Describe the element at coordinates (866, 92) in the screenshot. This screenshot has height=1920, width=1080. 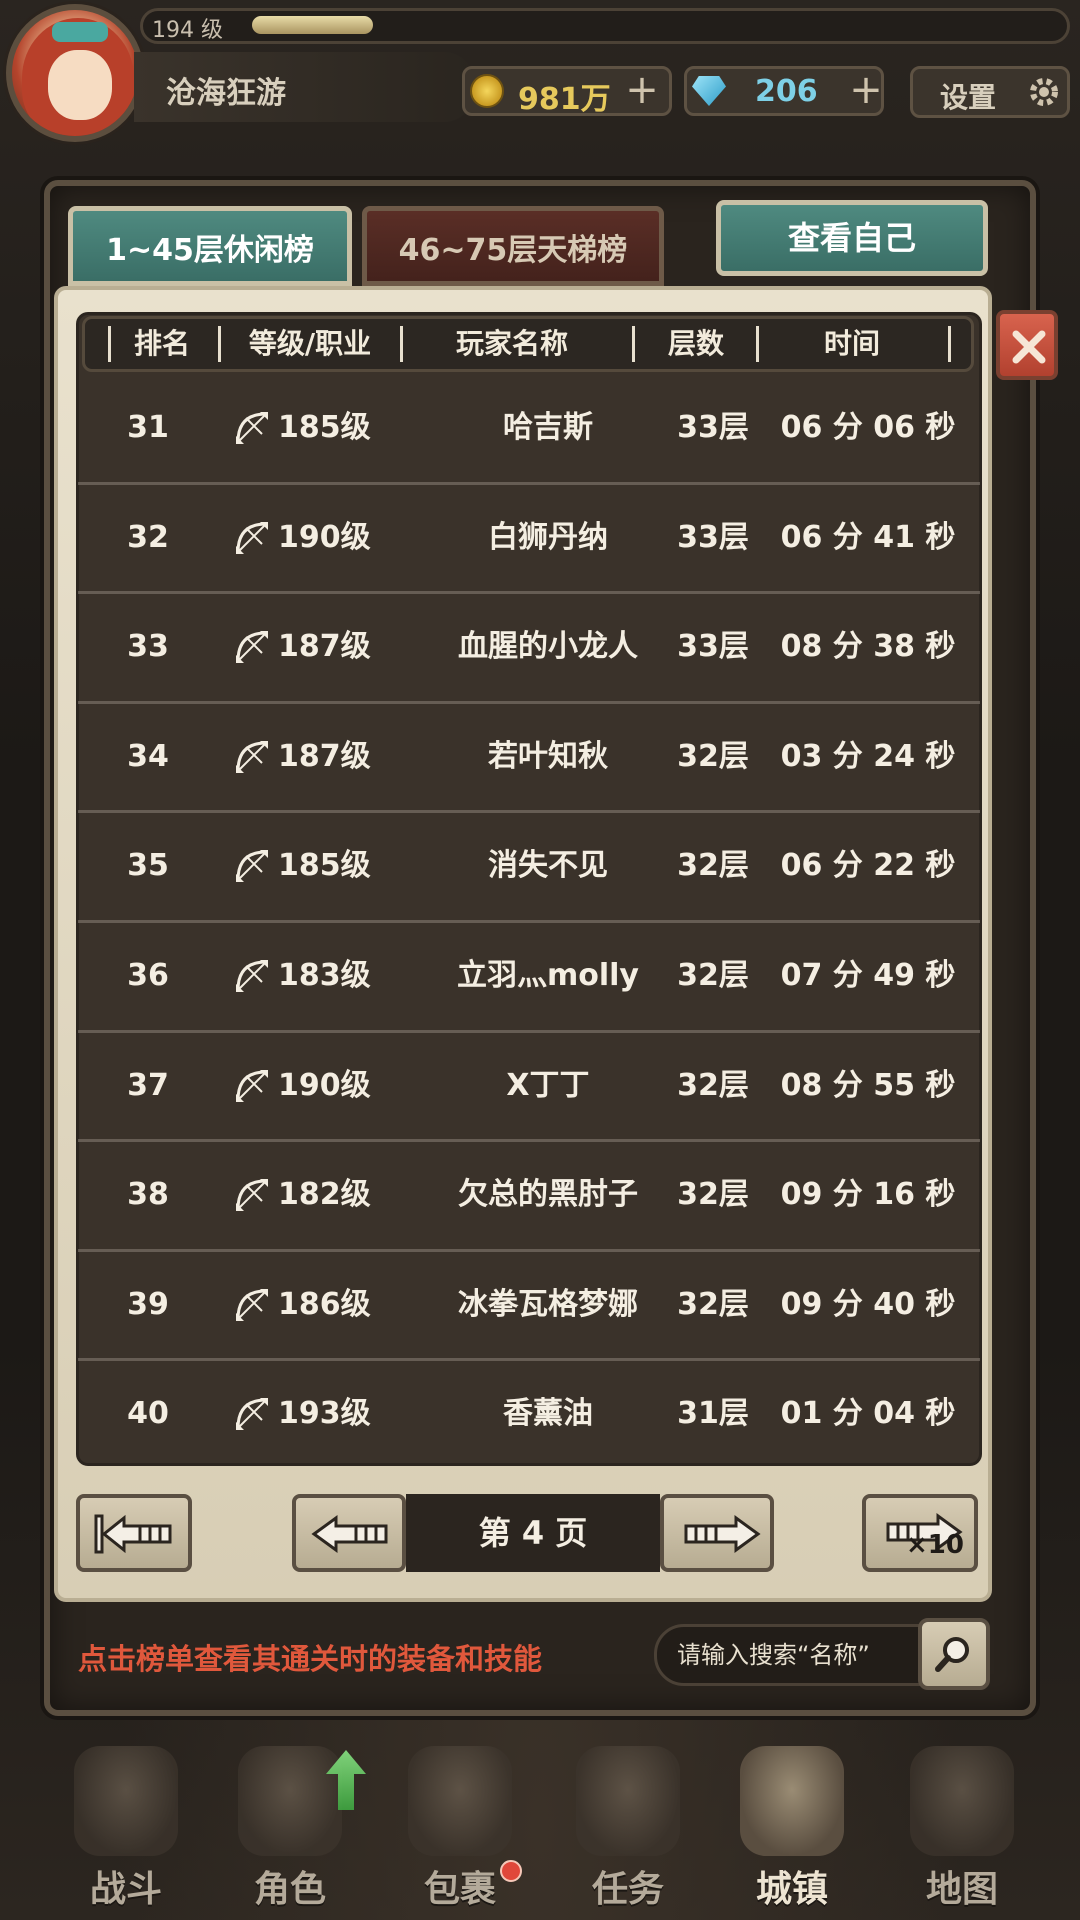
I see `add-gem-button: +` at that location.